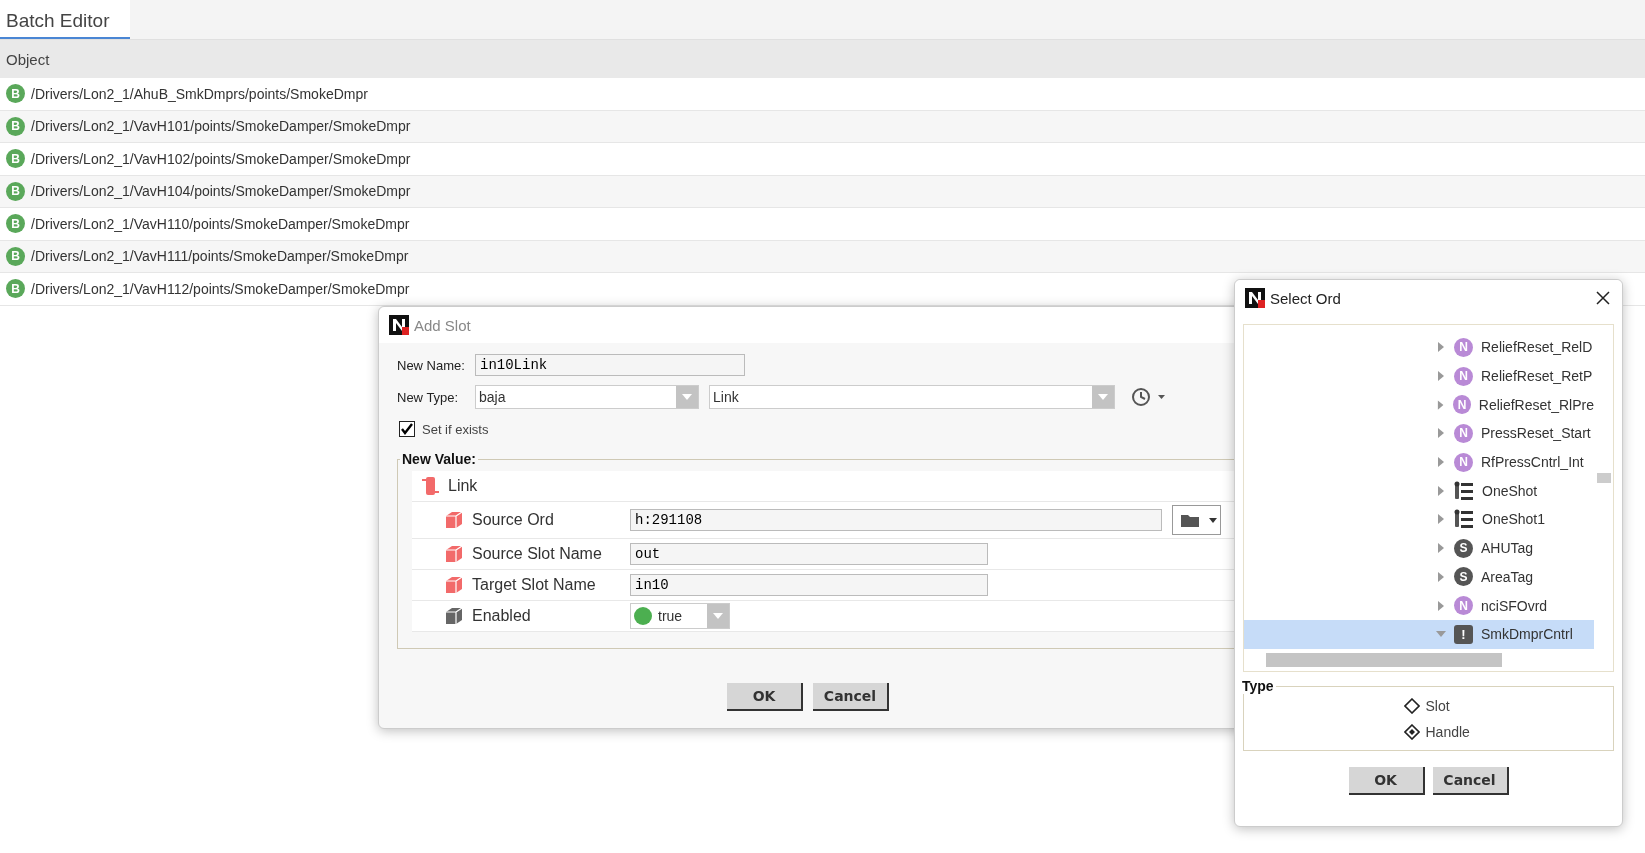 This screenshot has height=853, width=1645. I want to click on link-icon, so click(431, 486).